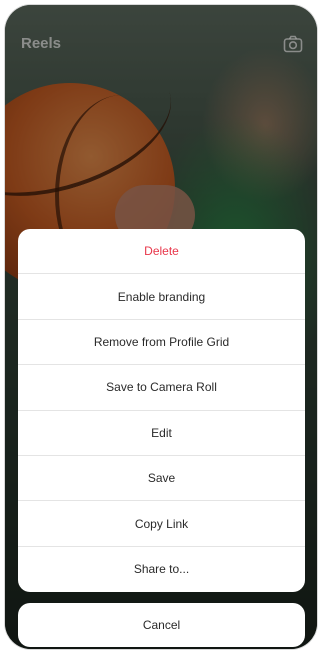 The image size is (322, 654). I want to click on enable-branding-button: Enable branding, so click(161, 297).